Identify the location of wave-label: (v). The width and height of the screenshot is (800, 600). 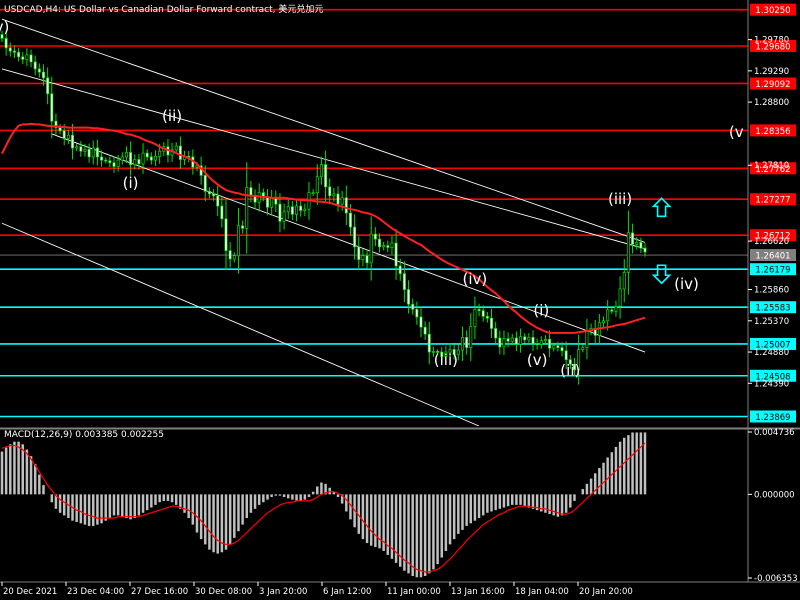
(537, 360).